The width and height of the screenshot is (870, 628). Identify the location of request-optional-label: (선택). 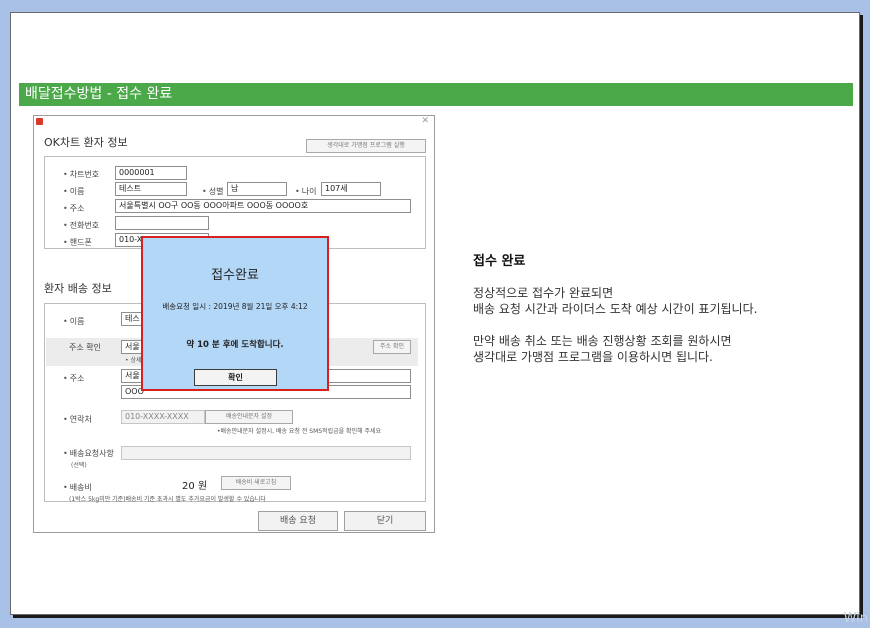
(79, 465).